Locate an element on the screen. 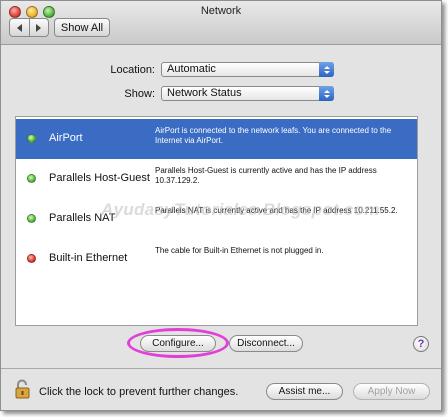 The image size is (448, 417). window-title: Network is located at coordinates (221, 11).